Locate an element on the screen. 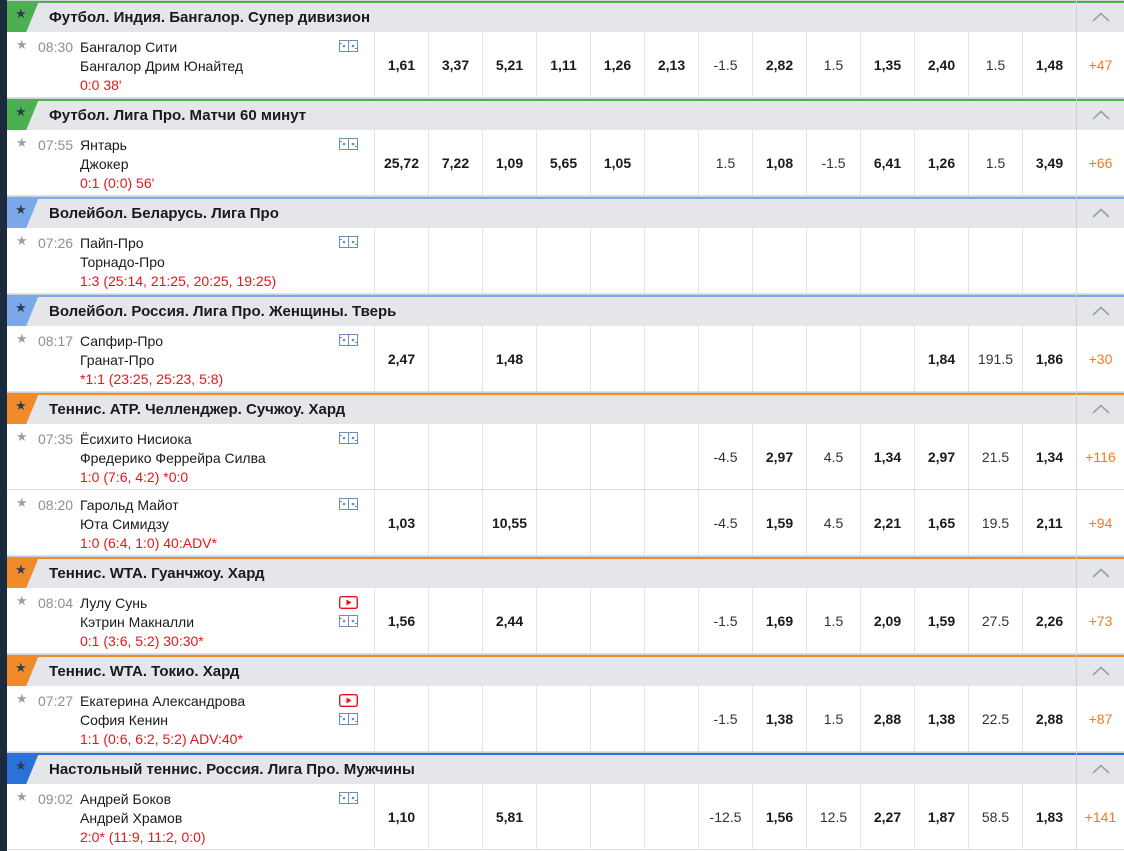 The height and width of the screenshot is (851, 1124). odds-cell: 3,37 is located at coordinates (455, 64).